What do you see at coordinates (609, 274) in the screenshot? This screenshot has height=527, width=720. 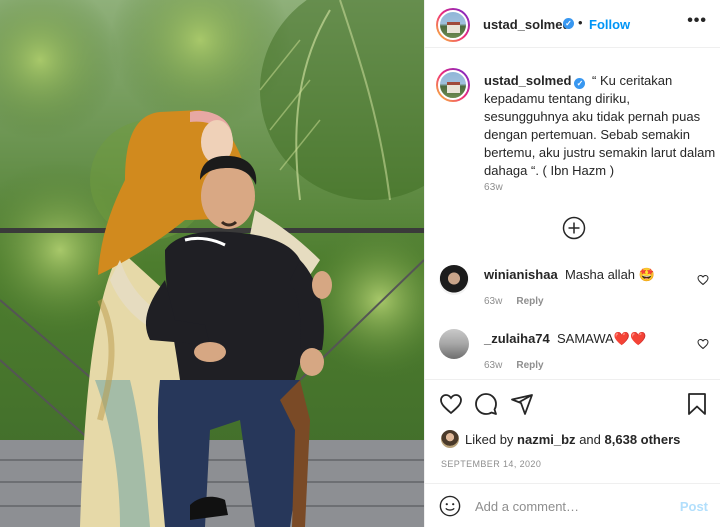 I see `comment-text: Masha allah 🤩` at bounding box center [609, 274].